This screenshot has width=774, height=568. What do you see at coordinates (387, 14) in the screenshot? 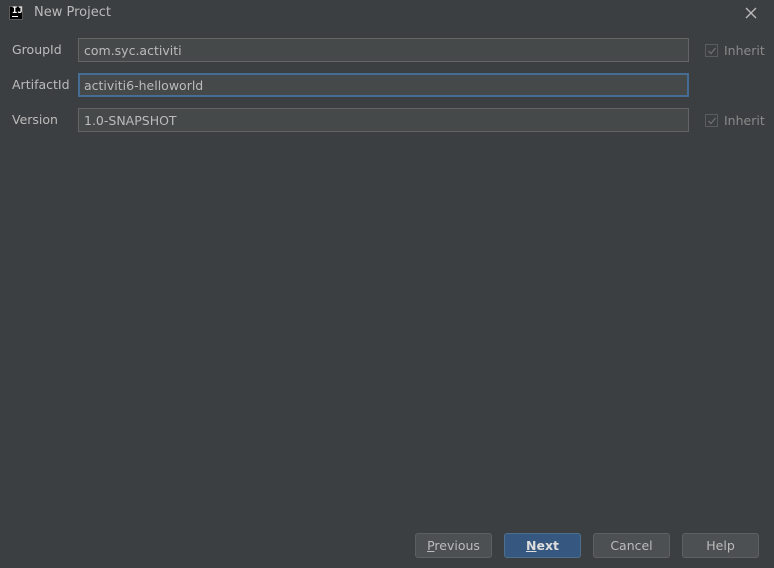
I see `title-bar: IJ New Project` at bounding box center [387, 14].